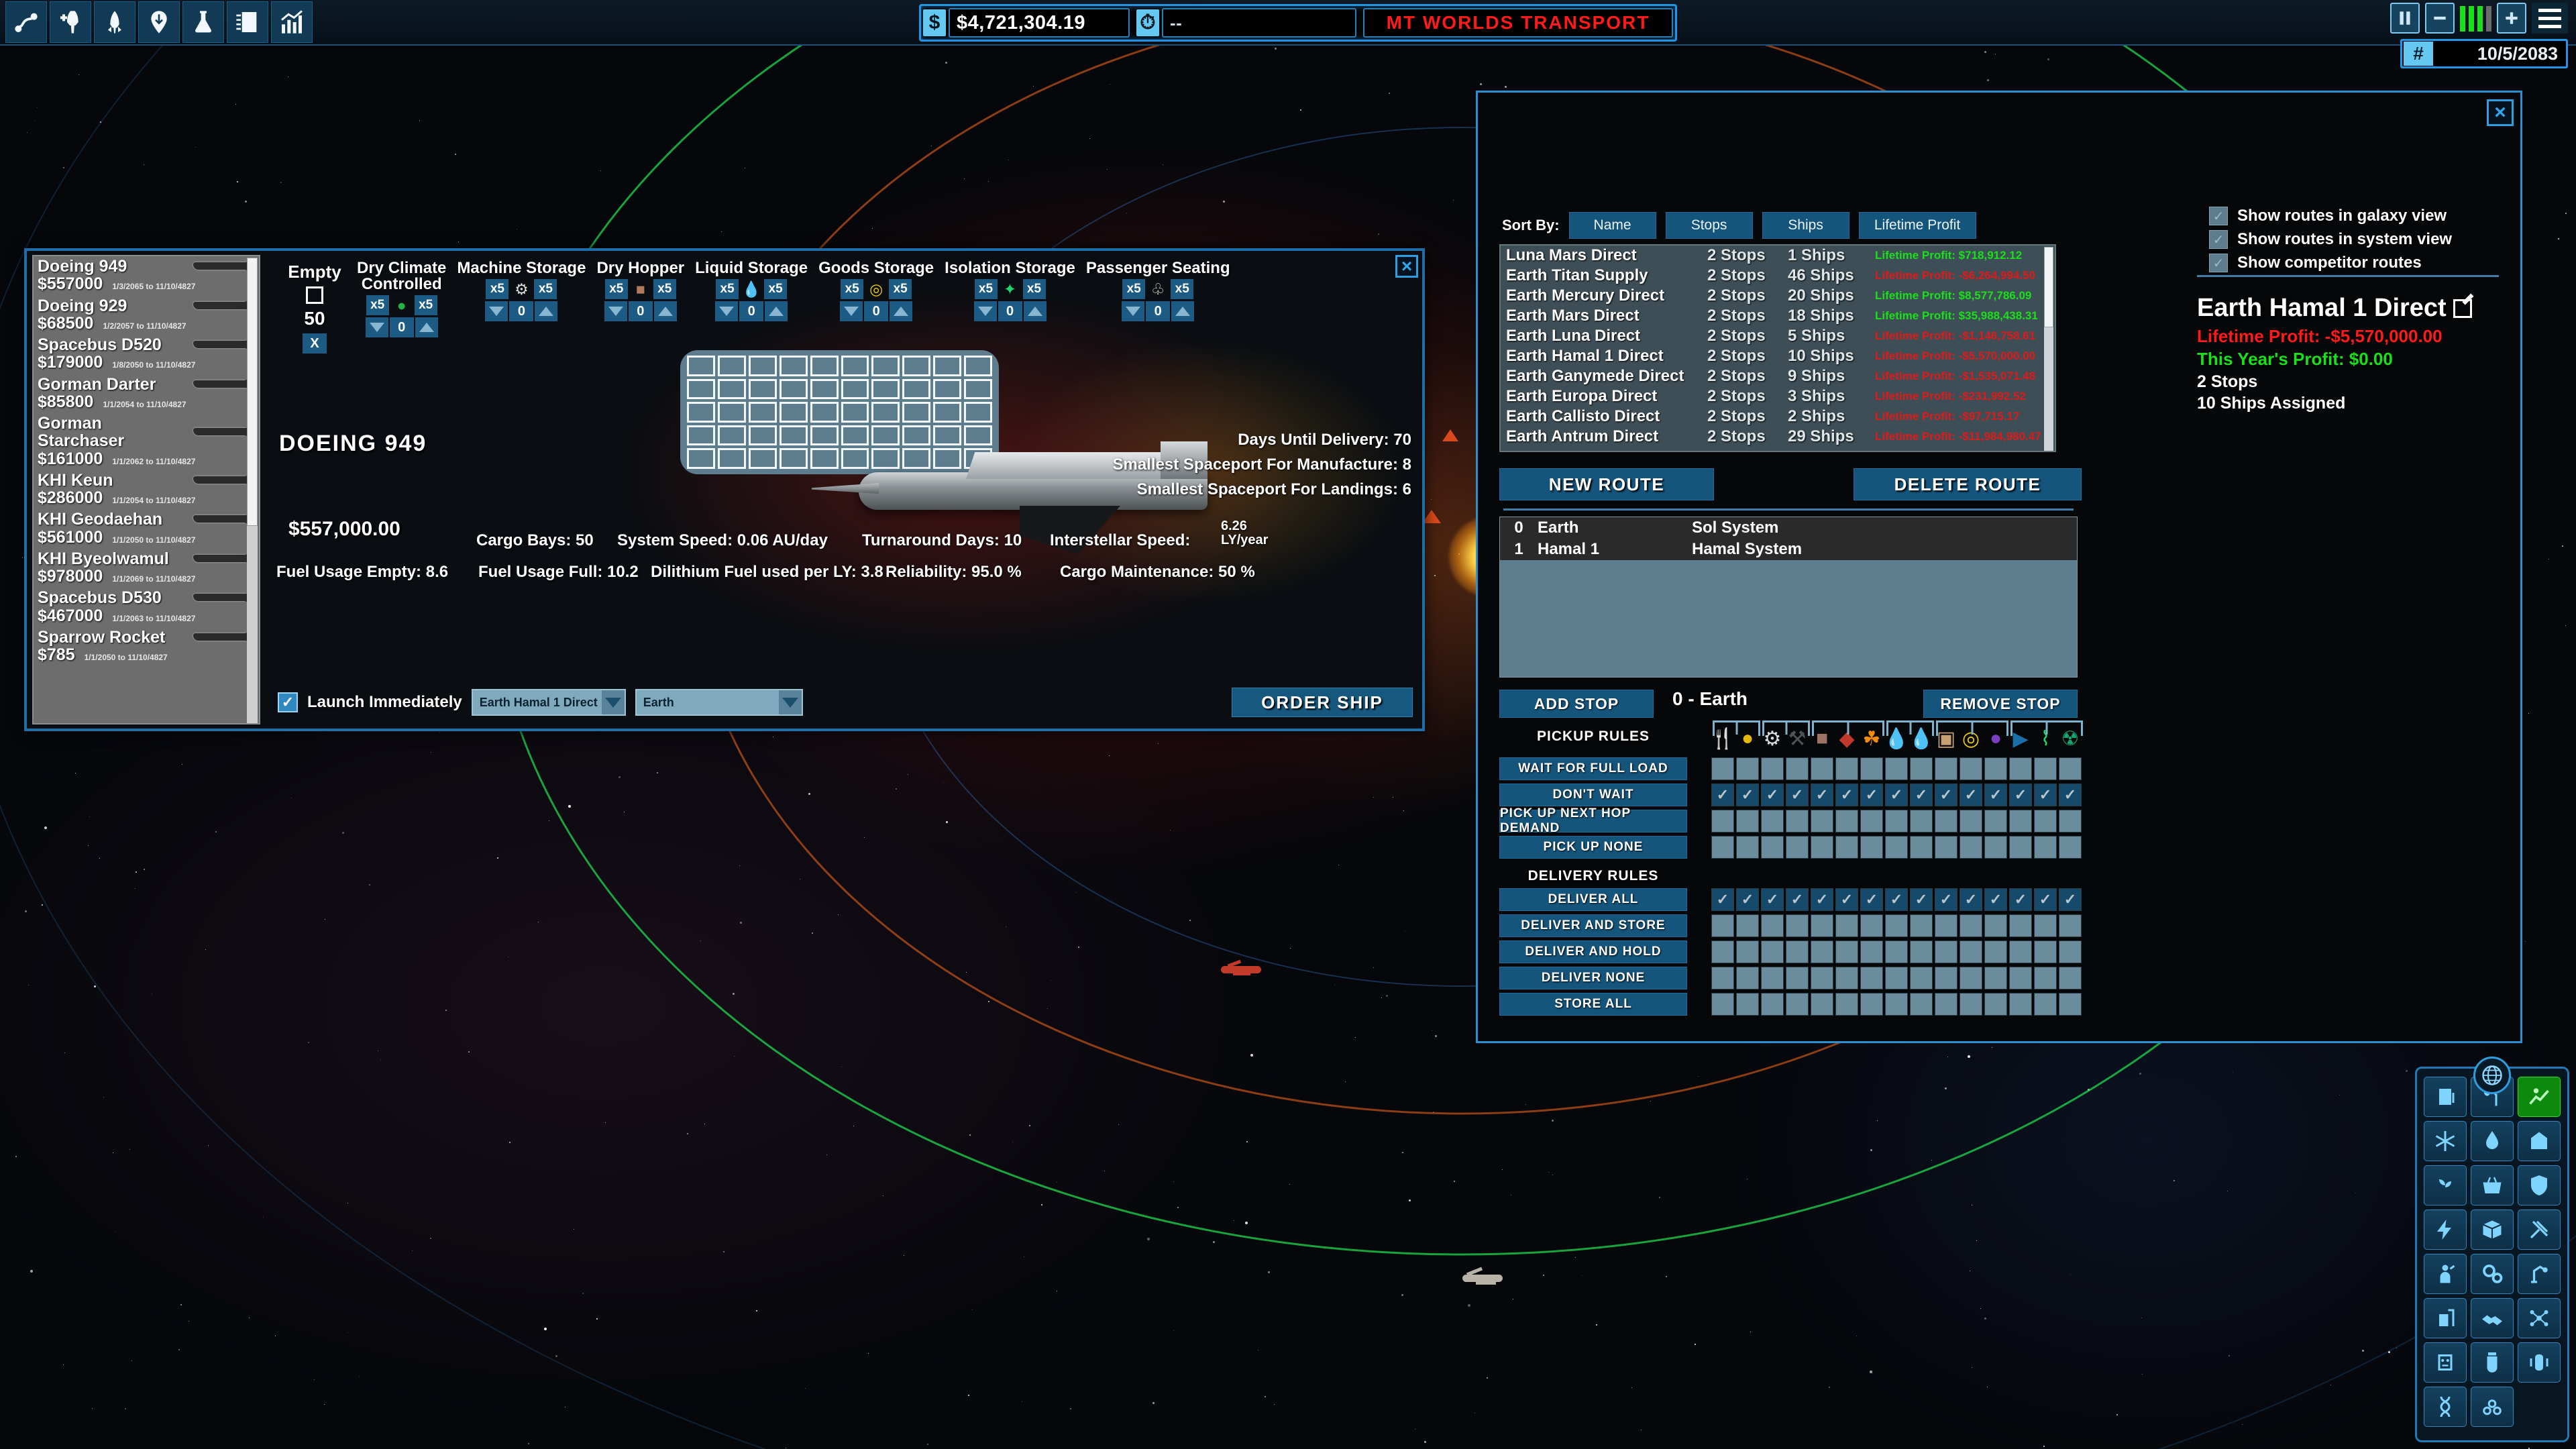 Image resolution: width=2576 pixels, height=1449 pixels. Describe the element at coordinates (70, 22) in the screenshot. I see `add-rocket-icon` at that location.